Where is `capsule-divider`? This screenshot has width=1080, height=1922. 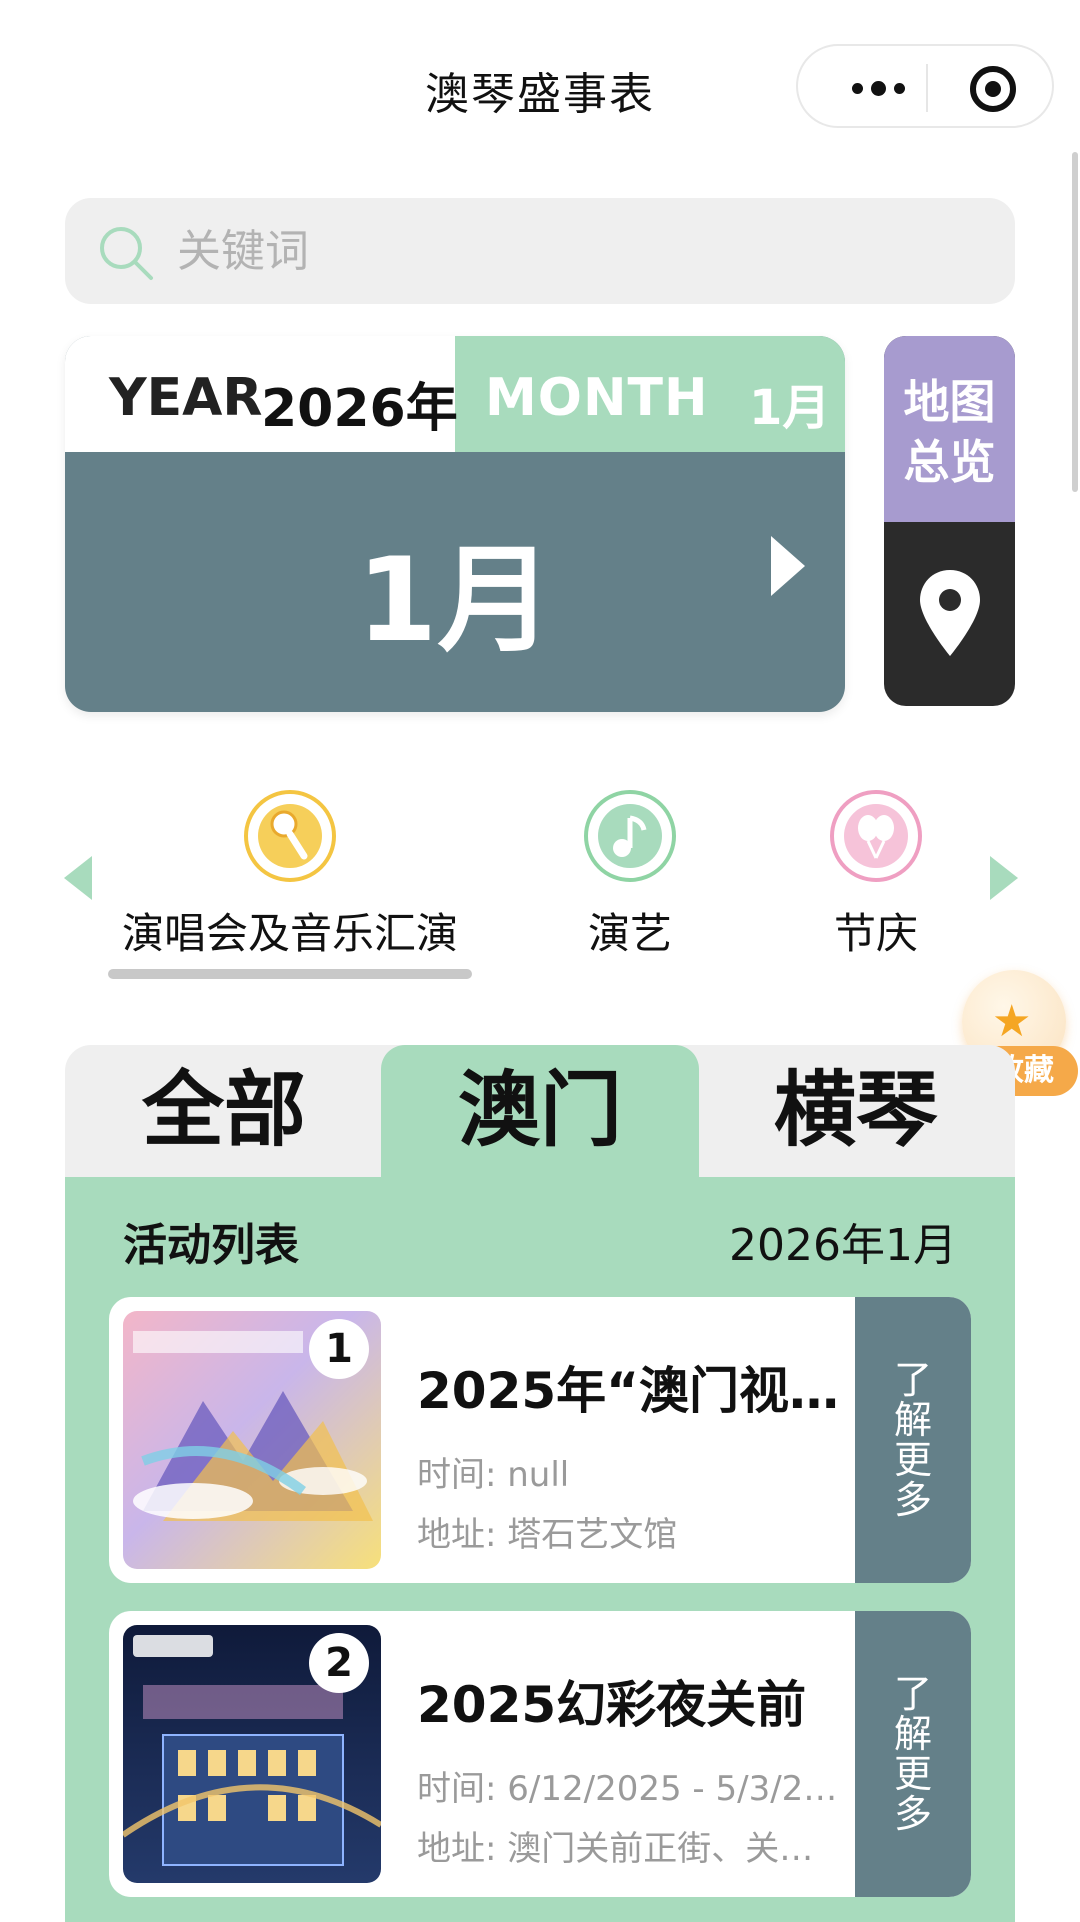
capsule-divider is located at coordinates (927, 88).